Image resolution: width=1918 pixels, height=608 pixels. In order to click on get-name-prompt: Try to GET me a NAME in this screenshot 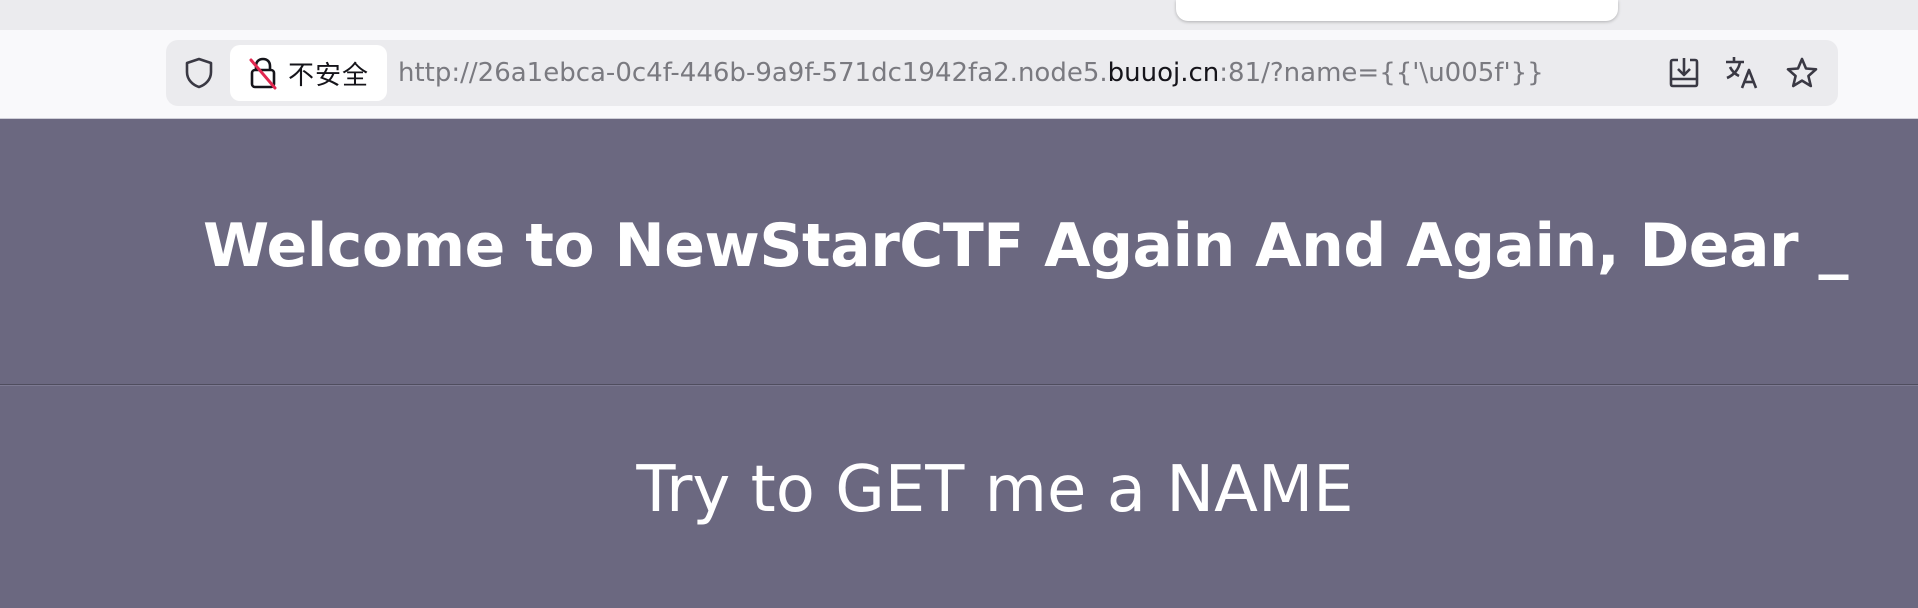, I will do `click(995, 490)`.